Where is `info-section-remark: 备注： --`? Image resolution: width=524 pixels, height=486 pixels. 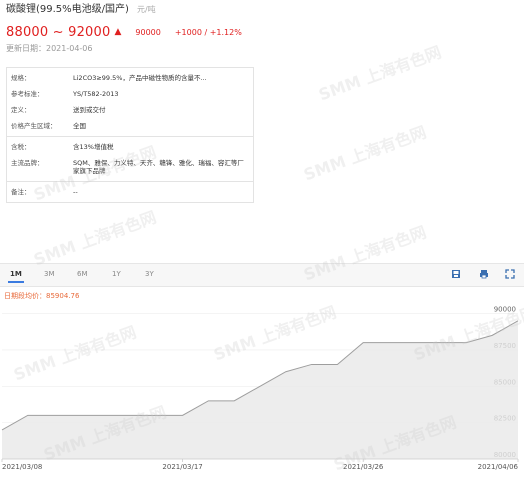 info-section-remark: 备注： -- is located at coordinates (130, 191).